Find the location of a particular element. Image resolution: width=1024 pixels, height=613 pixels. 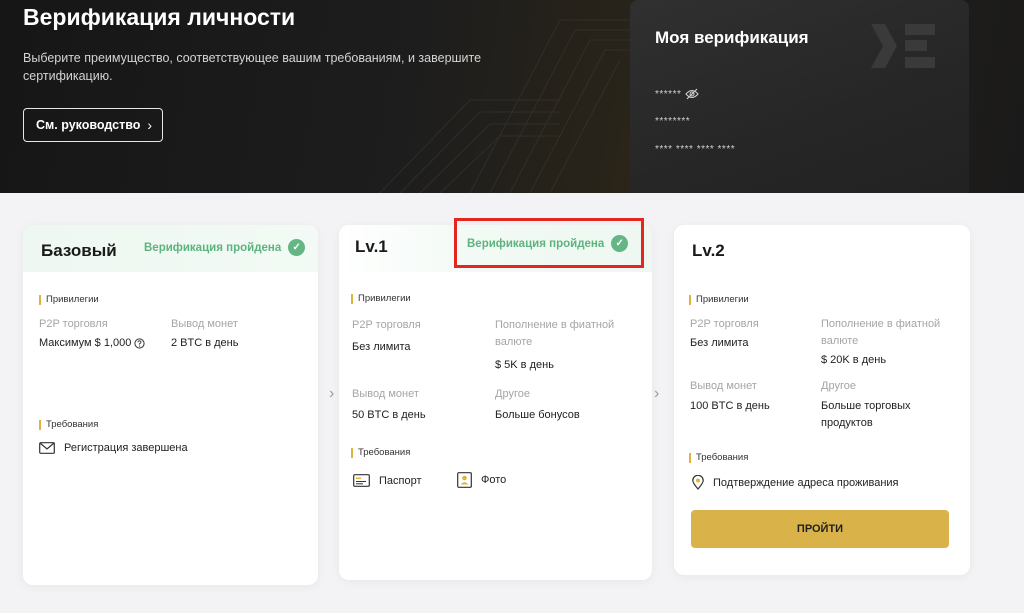

withdraw-value: 50 BTC в день is located at coordinates (389, 415).